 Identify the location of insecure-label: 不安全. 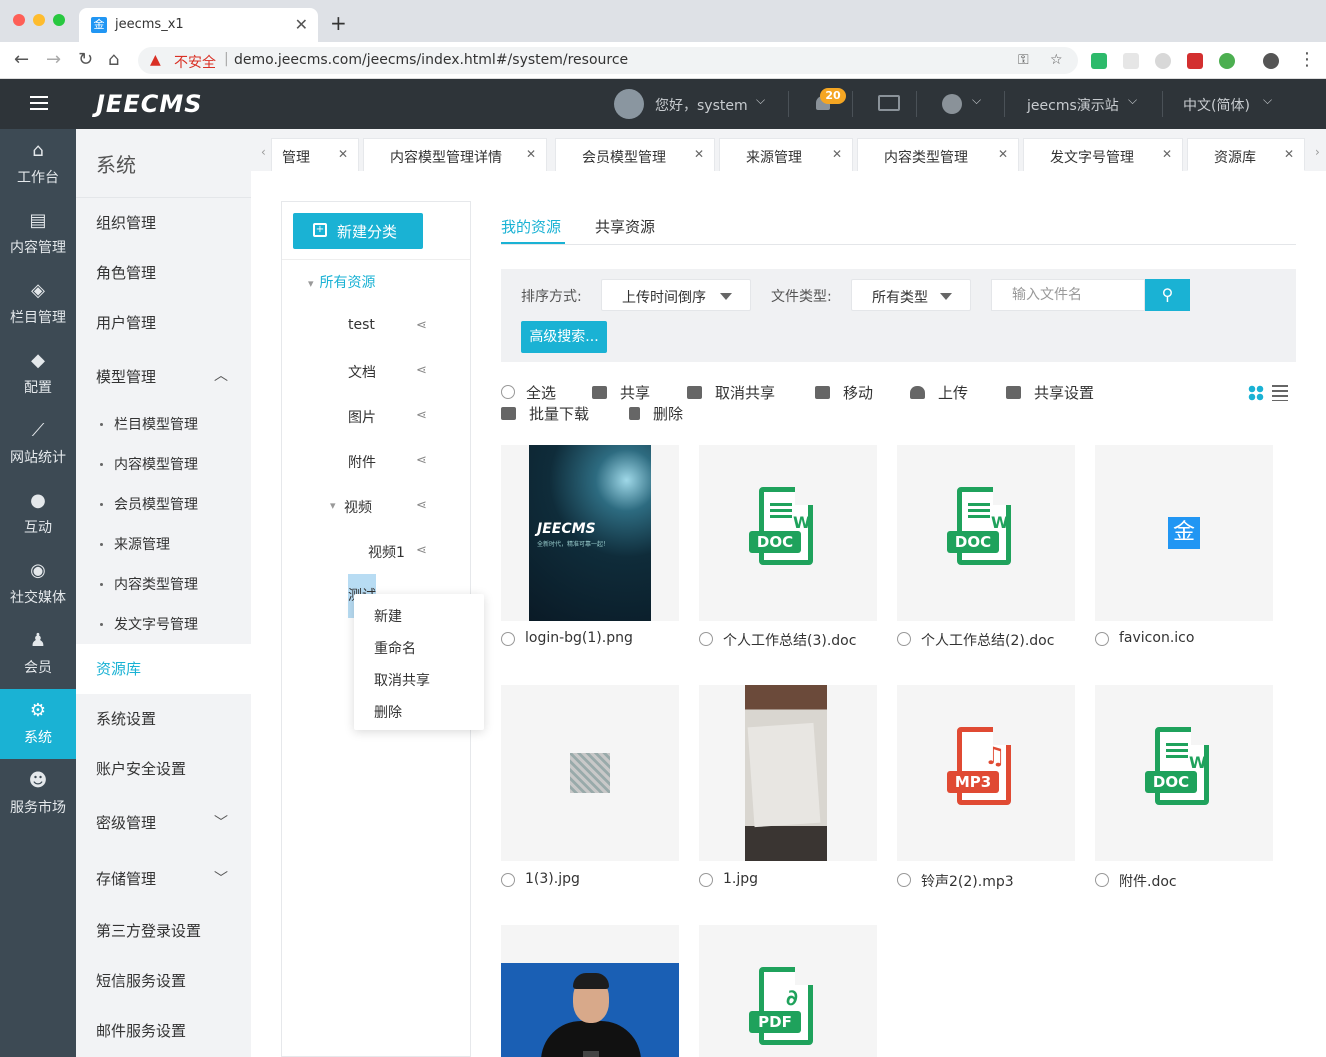
(195, 62).